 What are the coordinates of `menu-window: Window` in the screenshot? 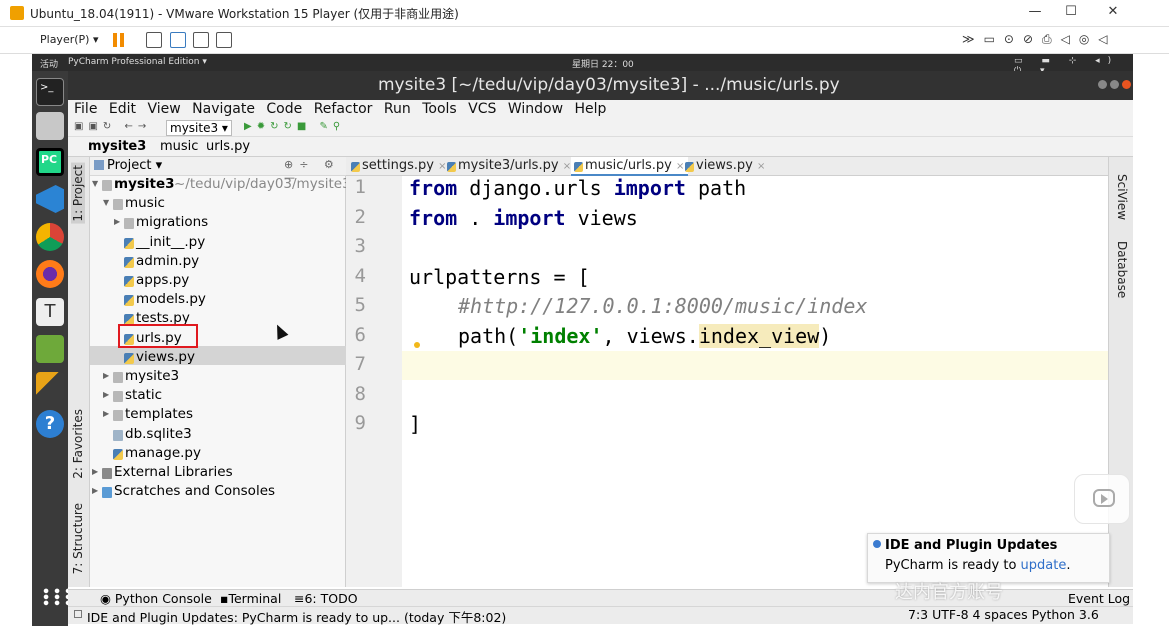 It's located at (535, 109).